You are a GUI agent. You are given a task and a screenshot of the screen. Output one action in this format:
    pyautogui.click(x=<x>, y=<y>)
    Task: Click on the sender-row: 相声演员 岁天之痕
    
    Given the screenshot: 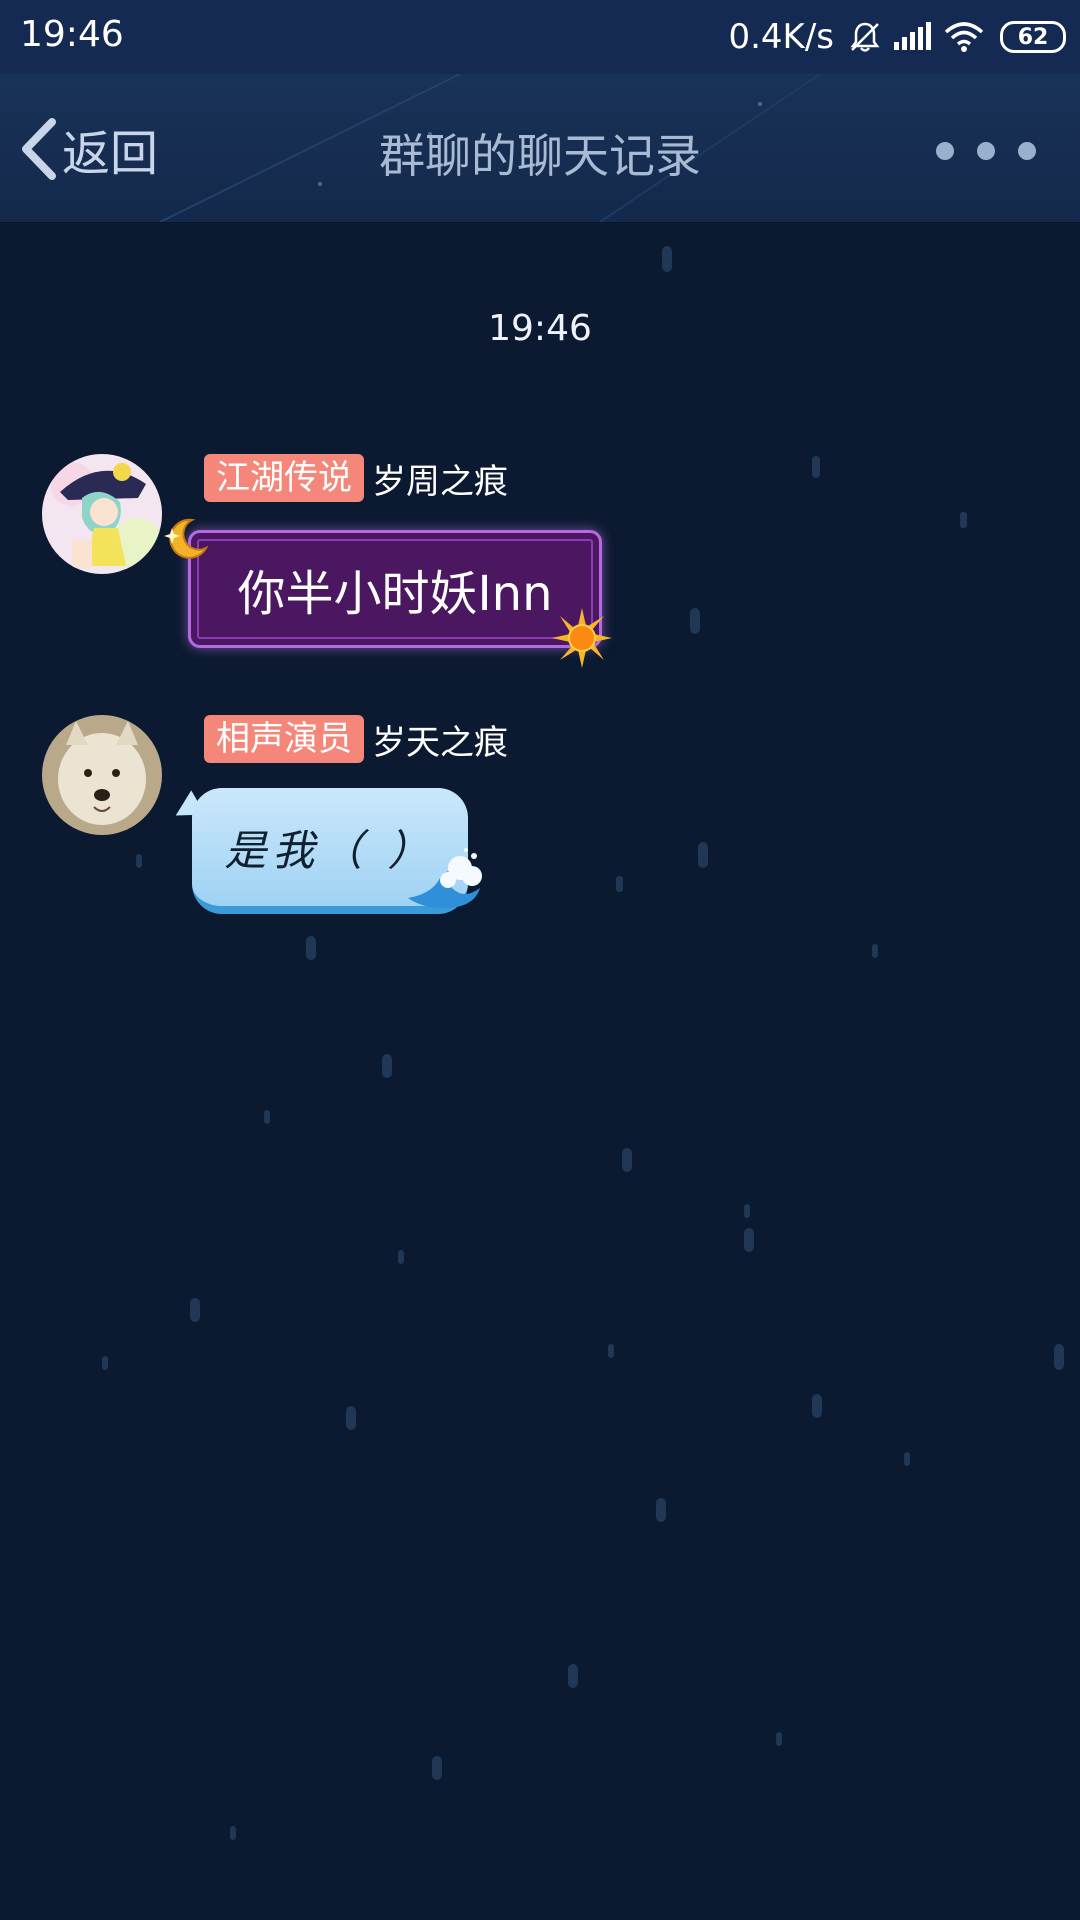 What is the action you would take?
    pyautogui.click(x=356, y=739)
    